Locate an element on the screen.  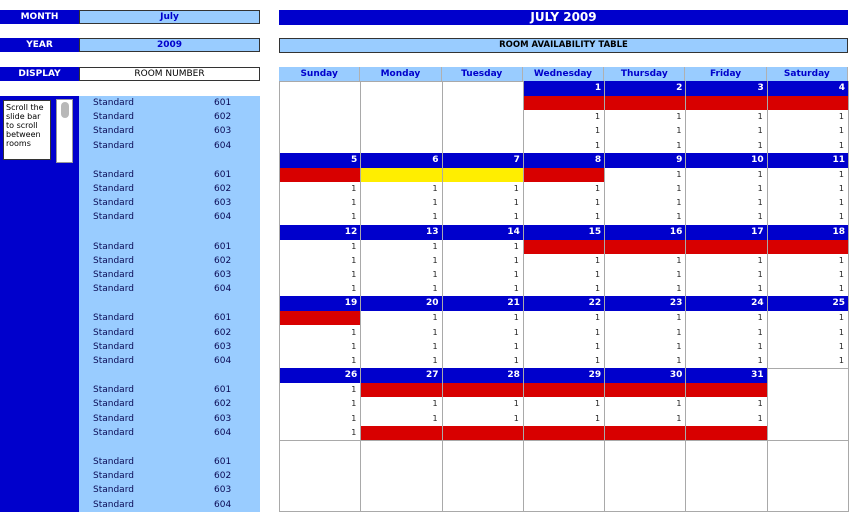
year-field: 2009 is located at coordinates (169, 45).